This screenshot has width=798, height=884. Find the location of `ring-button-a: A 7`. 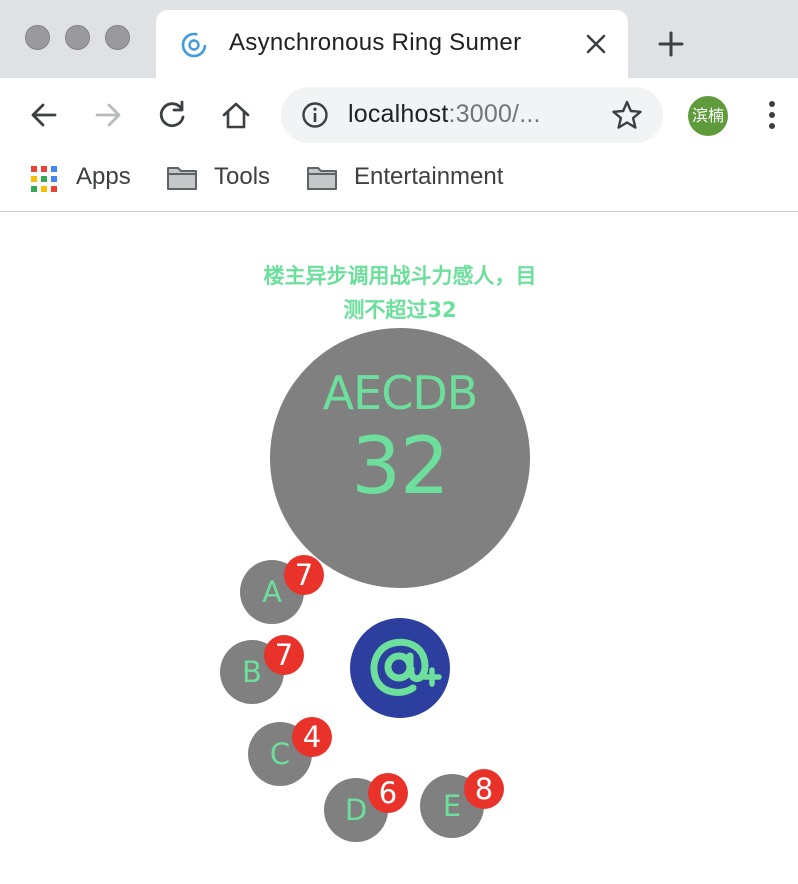

ring-button-a: A 7 is located at coordinates (282, 589).